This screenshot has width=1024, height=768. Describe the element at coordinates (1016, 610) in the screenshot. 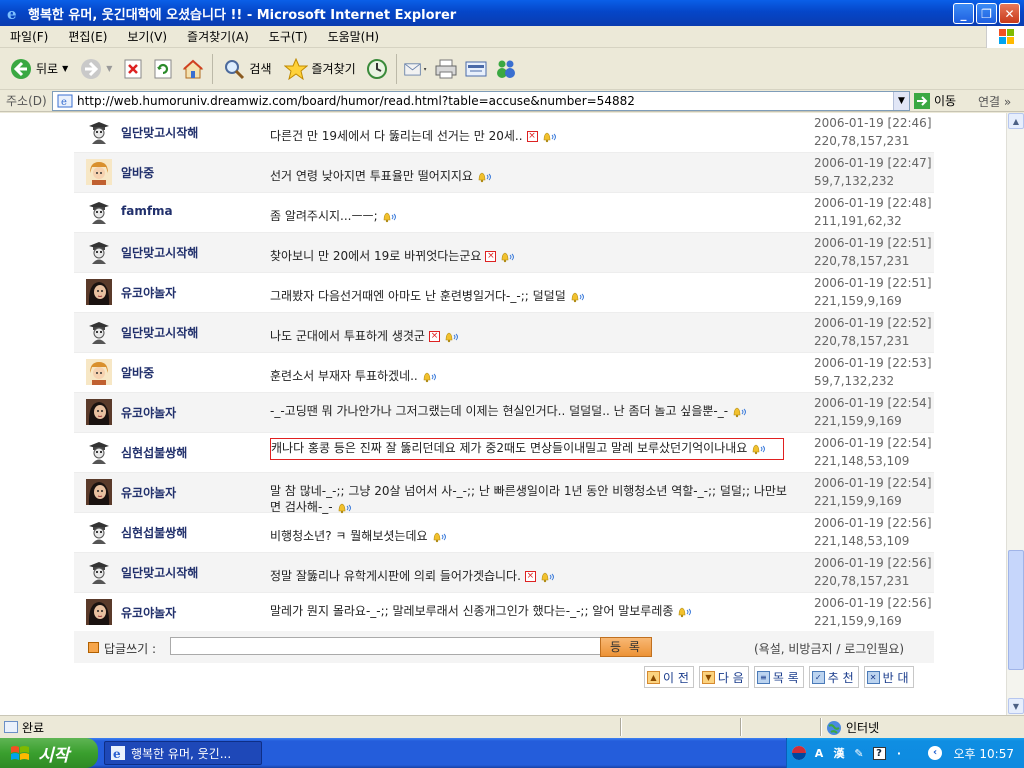

I see `scroll-thumb` at that location.